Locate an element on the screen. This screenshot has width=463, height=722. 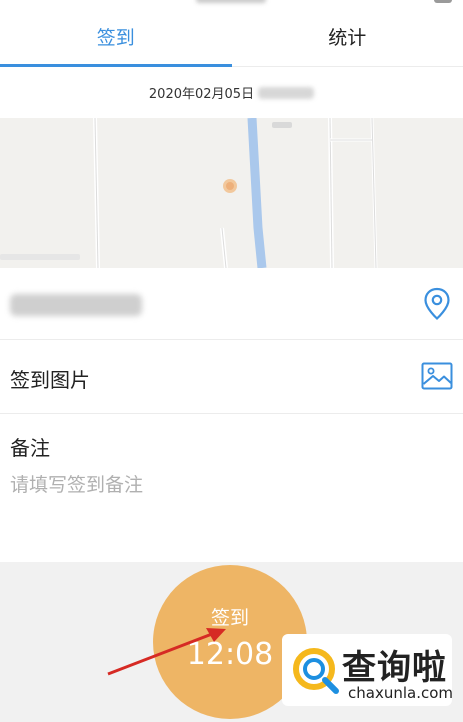
chaxunla-logo is located at coordinates (316, 671).